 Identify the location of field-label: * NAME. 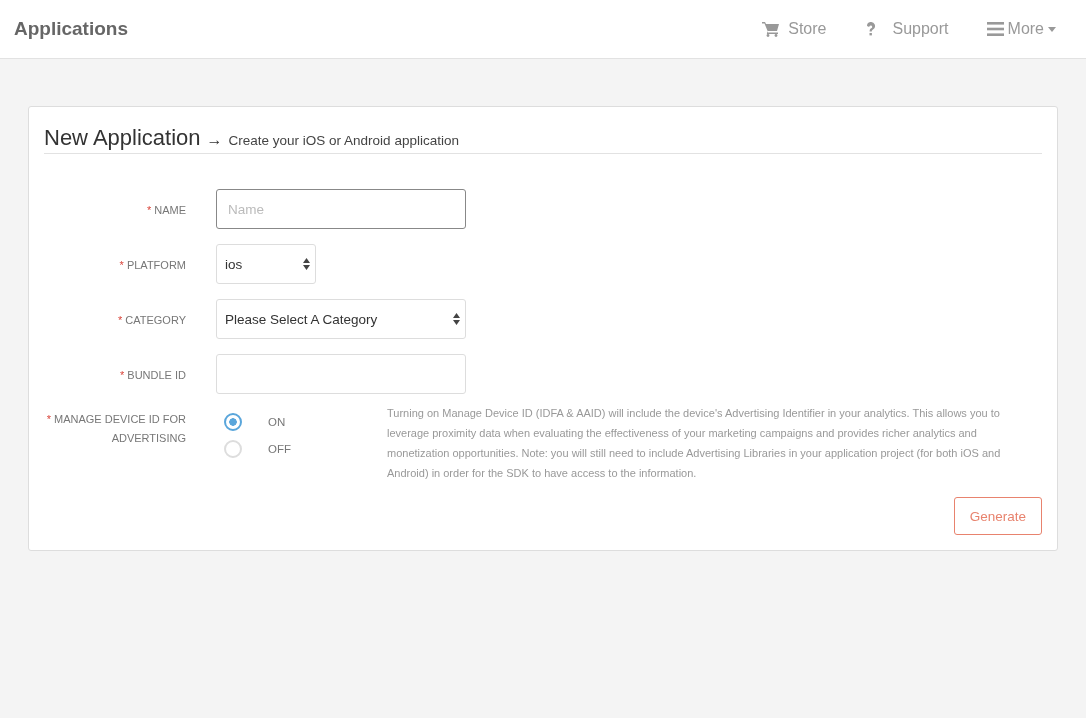
(166, 209).